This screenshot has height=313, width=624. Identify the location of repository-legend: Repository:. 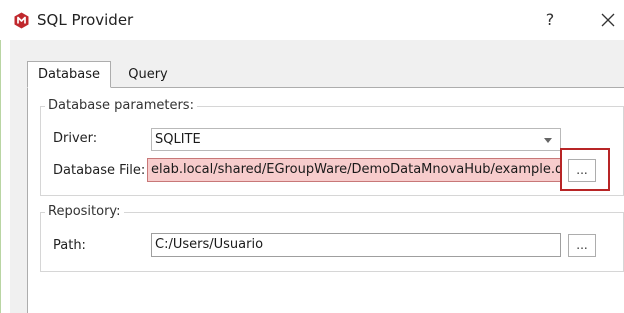
(84, 211).